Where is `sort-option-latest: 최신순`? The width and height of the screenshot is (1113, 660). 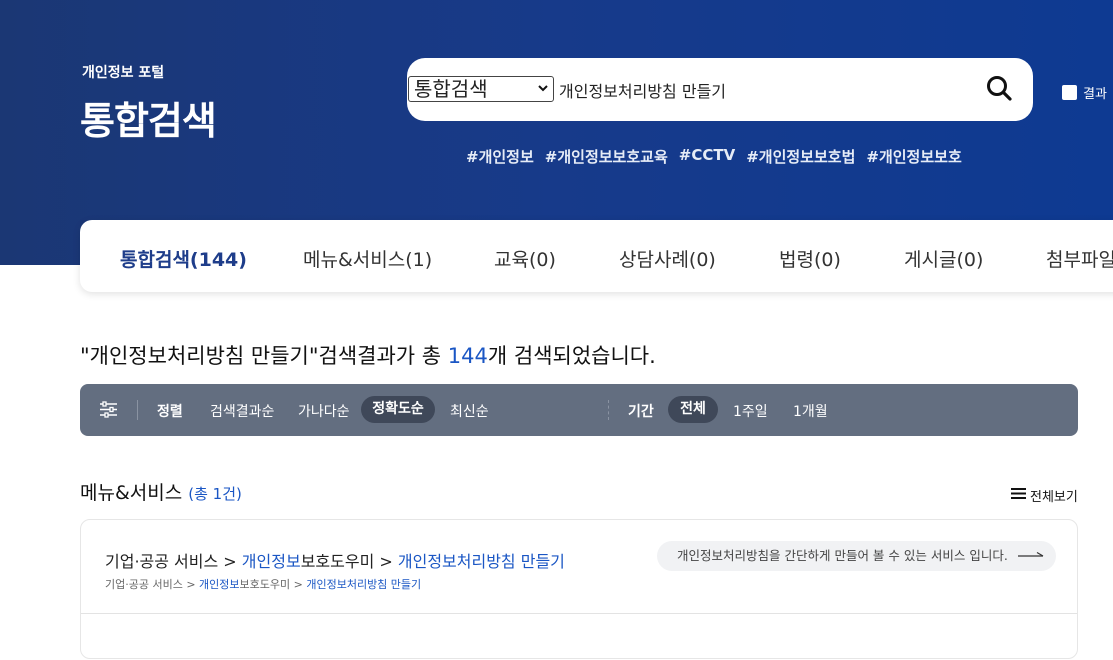 sort-option-latest: 최신순 is located at coordinates (469, 411).